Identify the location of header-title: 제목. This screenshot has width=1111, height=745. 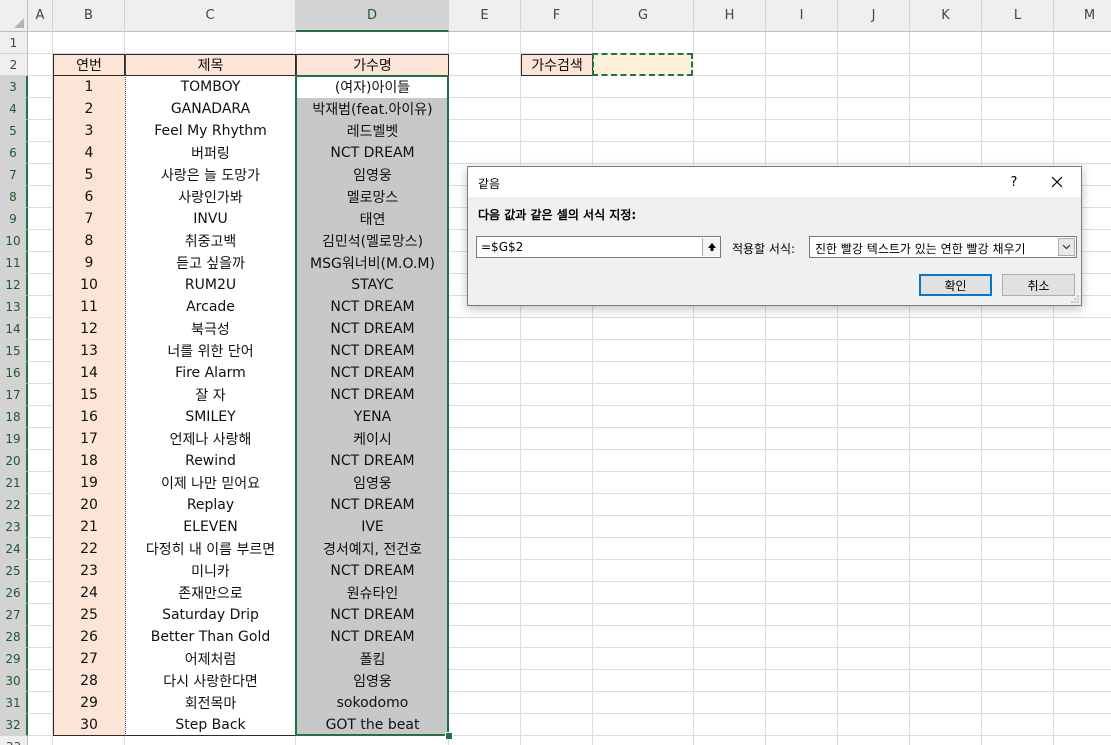
(210, 65).